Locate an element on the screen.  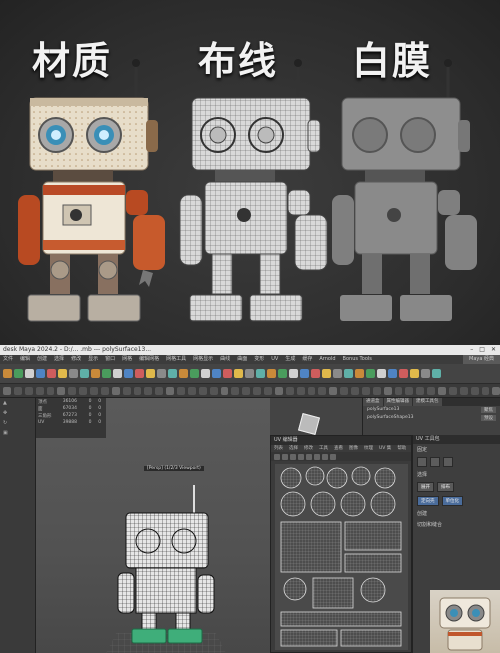
uv-menu-item: 帮助 is located at coordinates (401, 448).